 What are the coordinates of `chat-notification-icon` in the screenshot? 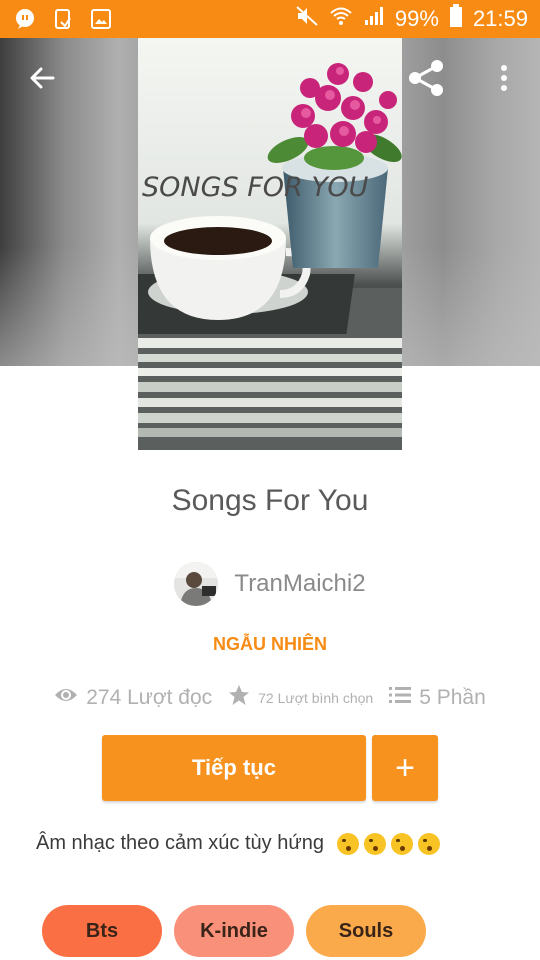 It's located at (25, 19).